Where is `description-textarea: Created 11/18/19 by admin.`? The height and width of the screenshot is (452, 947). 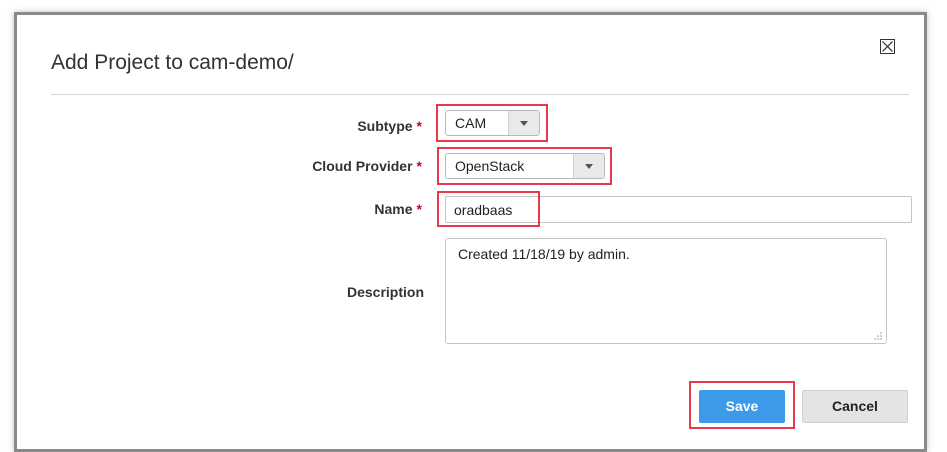
description-textarea: Created 11/18/19 by admin. is located at coordinates (666, 291).